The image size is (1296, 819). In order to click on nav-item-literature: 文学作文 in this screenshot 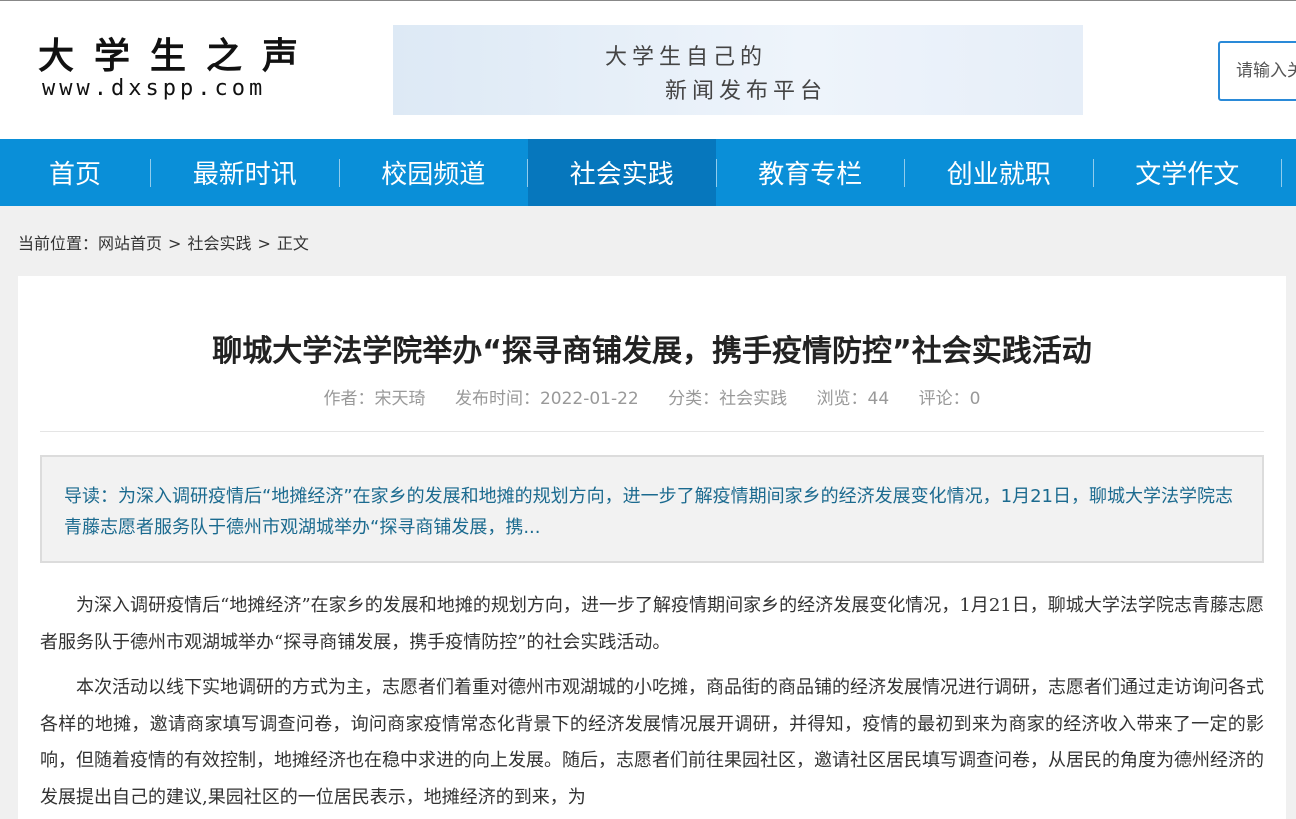, I will do `click(1188, 172)`.